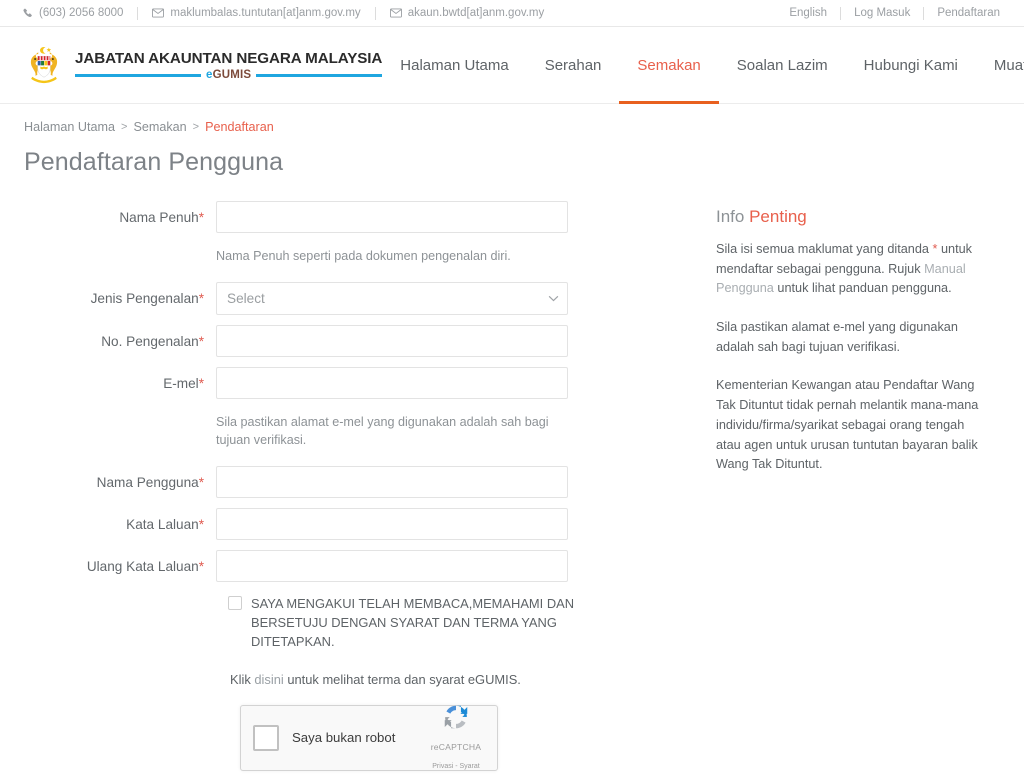 The height and width of the screenshot is (783, 1024). What do you see at coordinates (858, 217) in the screenshot?
I see `info-panel-title: Info Penting` at bounding box center [858, 217].